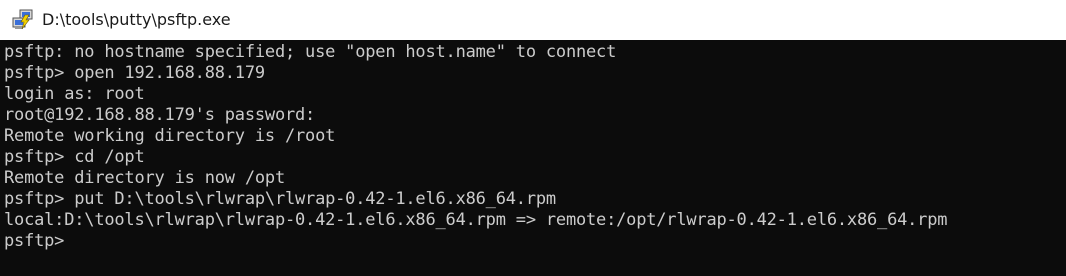 This screenshot has width=1066, height=276. I want to click on console-line: Remote directory is now /opt, so click(144, 178).